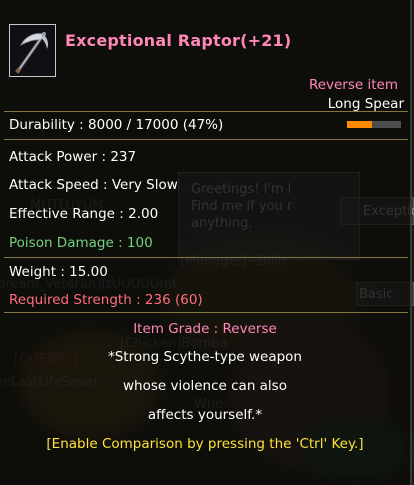  What do you see at coordinates (106, 300) in the screenshot?
I see `required-strength: Required Strength : 236 (60)` at bounding box center [106, 300].